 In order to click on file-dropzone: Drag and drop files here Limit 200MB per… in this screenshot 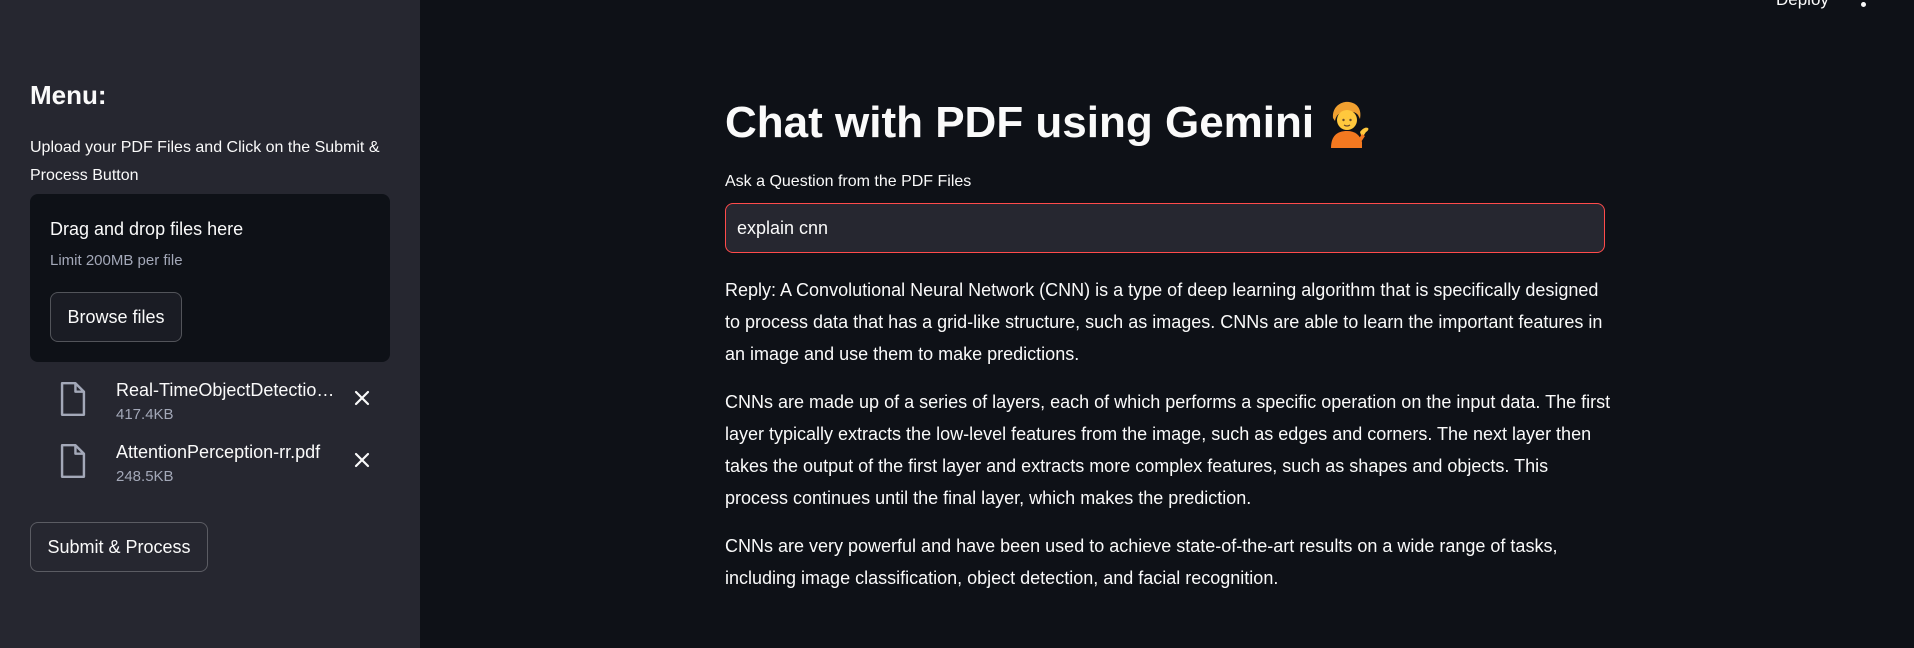, I will do `click(210, 278)`.